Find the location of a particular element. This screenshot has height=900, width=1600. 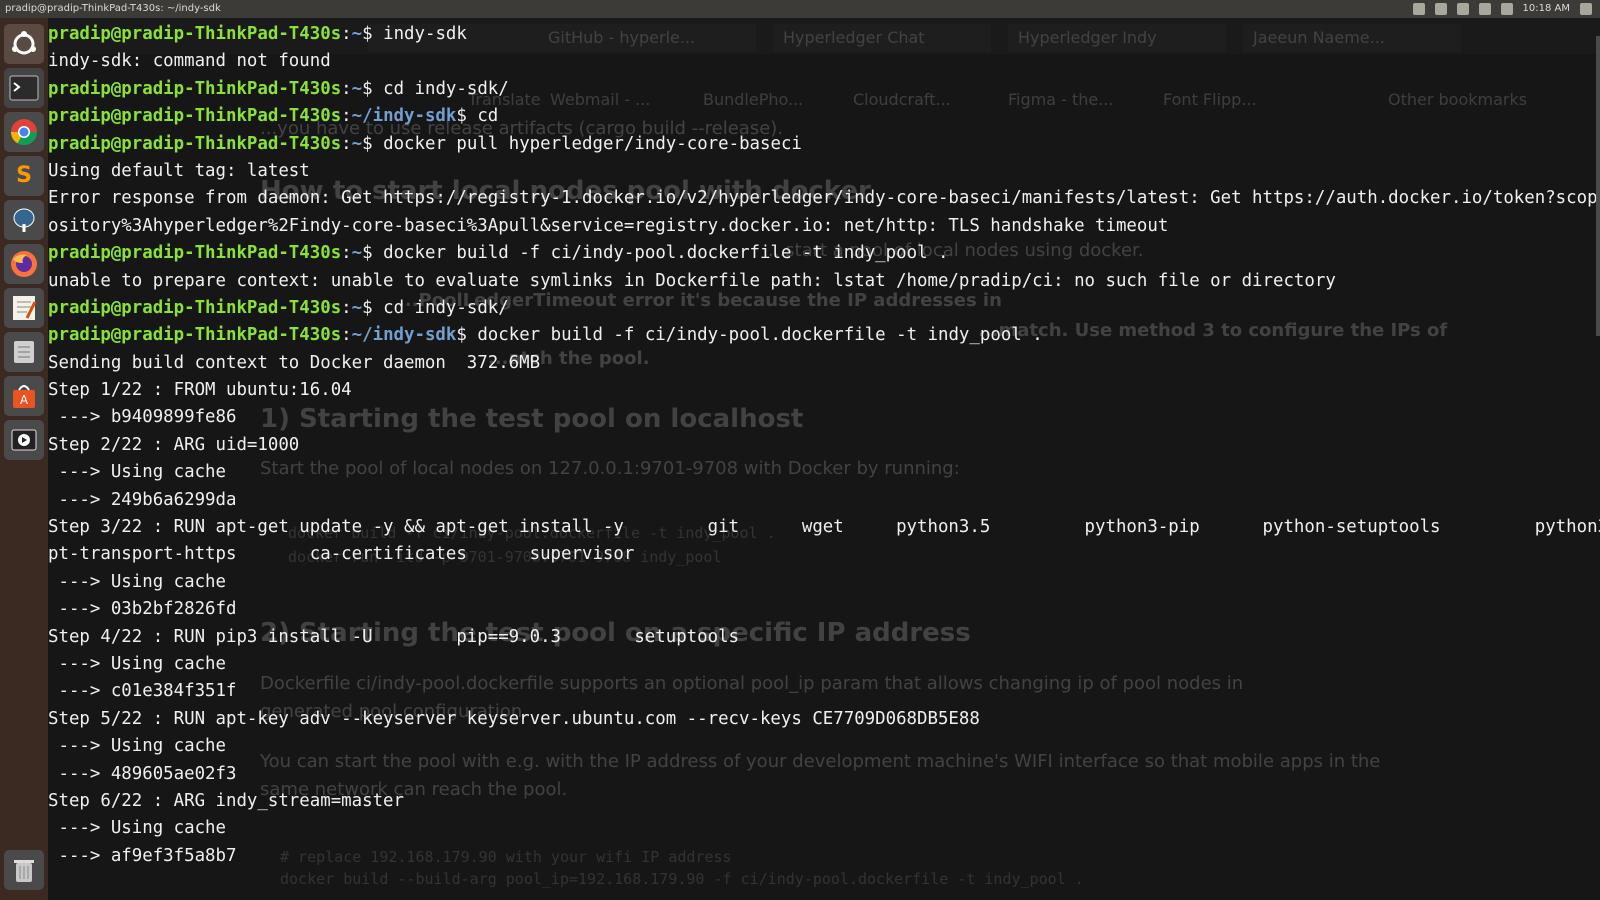

command-text: cd is located at coordinates (482, 116).